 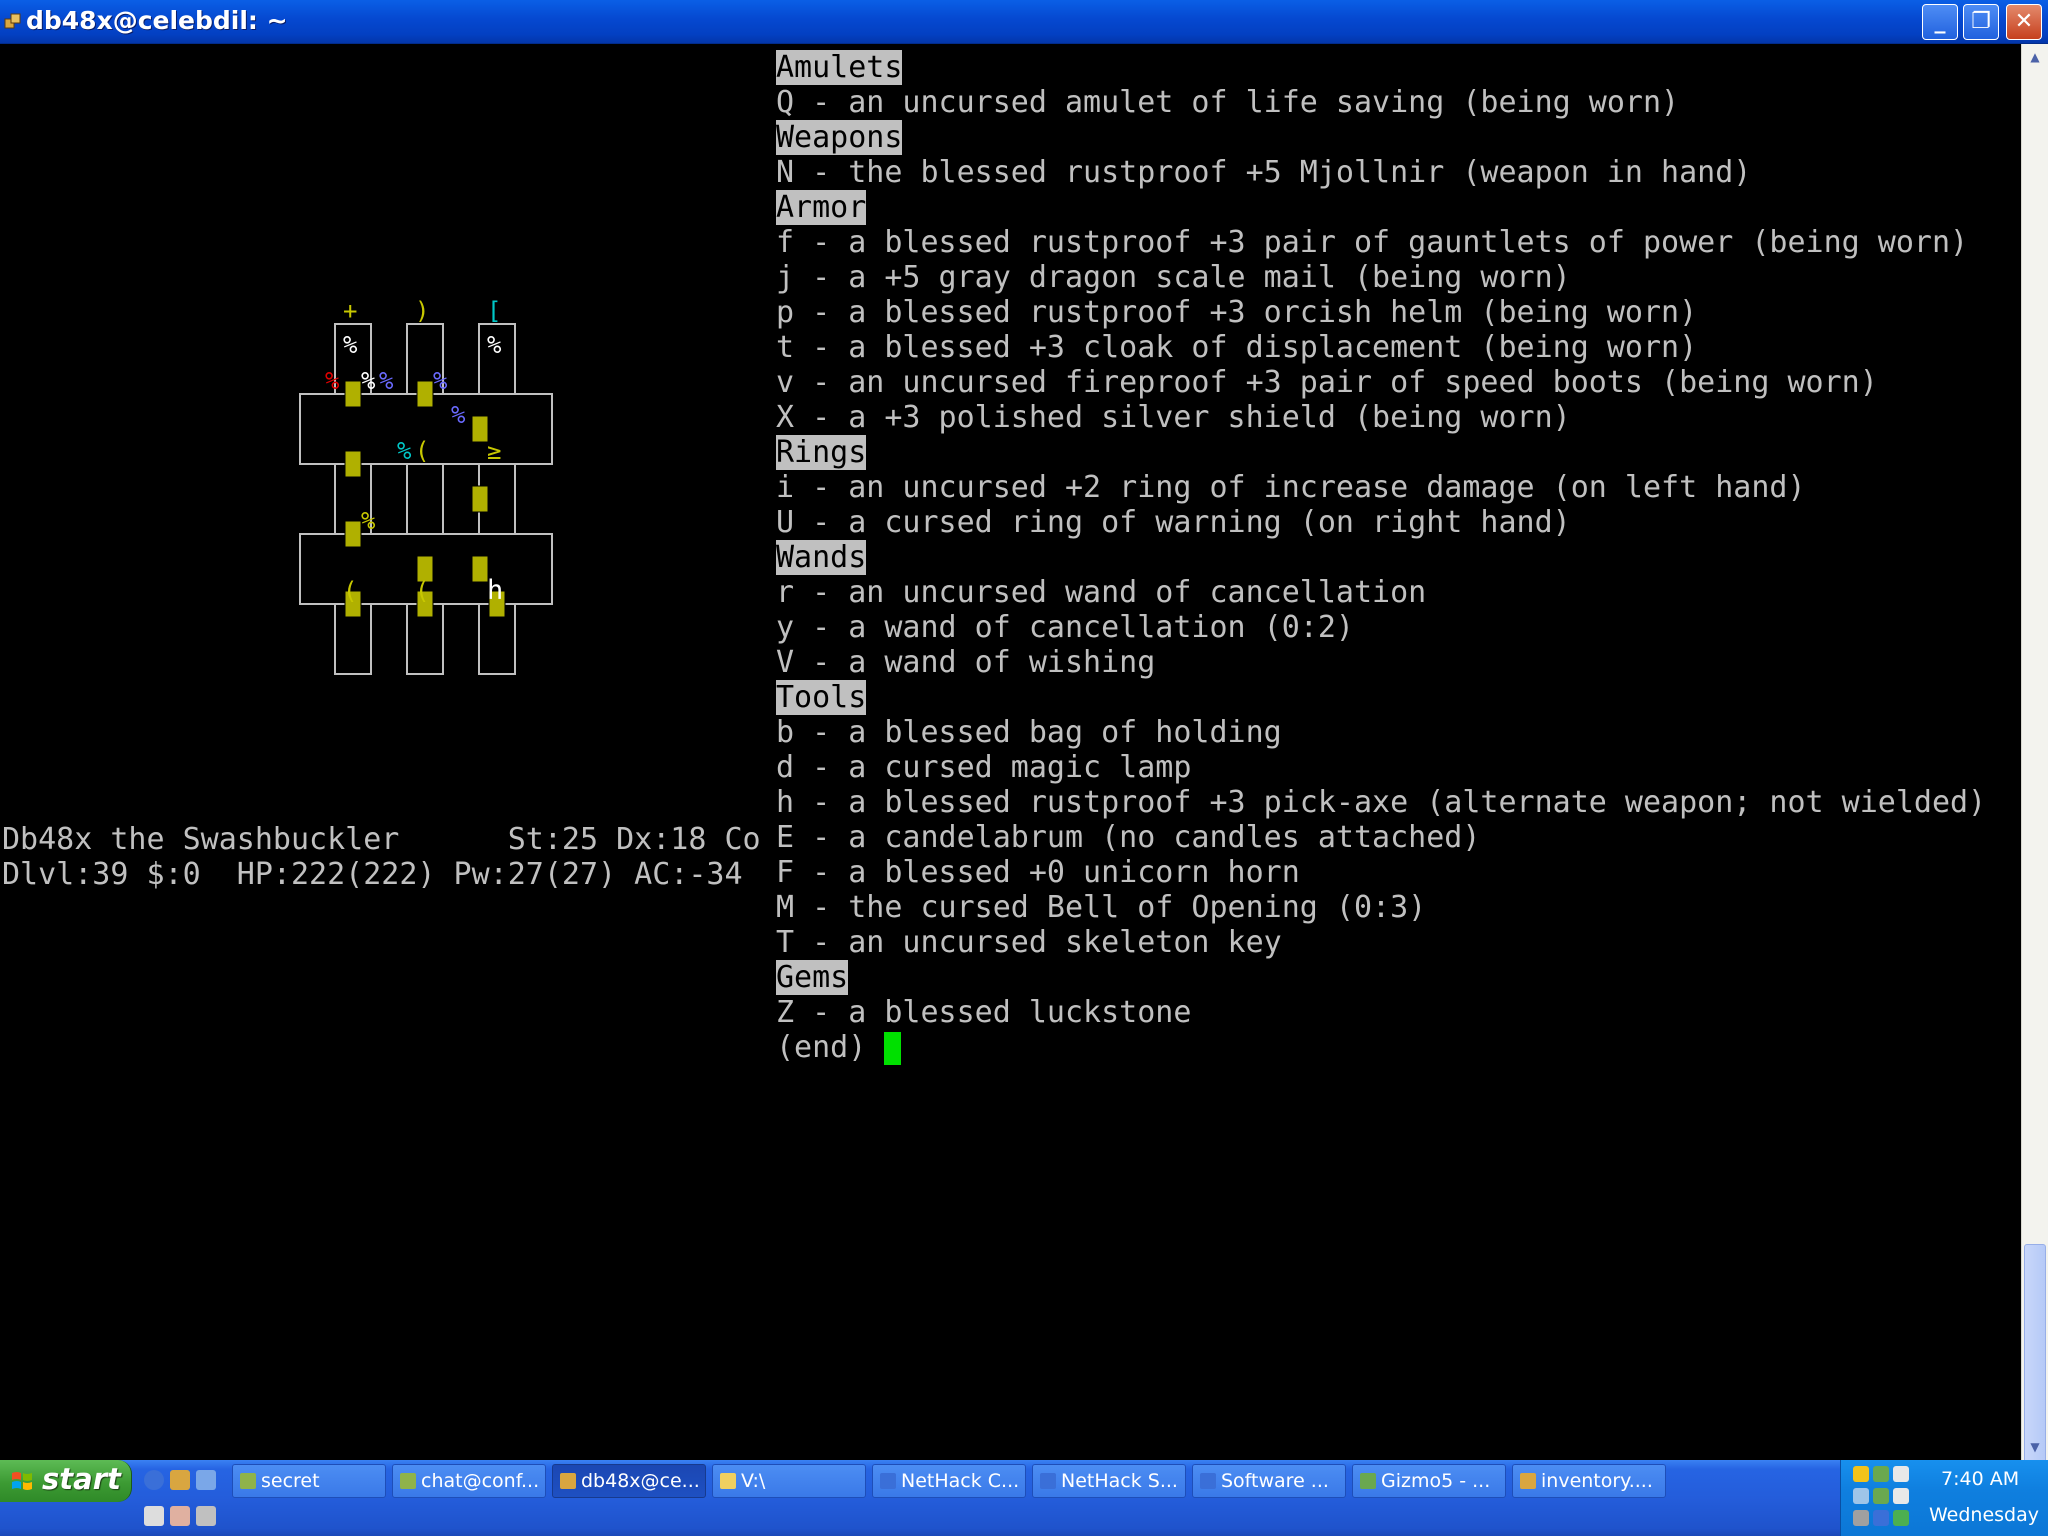 I want to click on title-bar: db48x@celebdil: ~ _ ❐ ✕, so click(x=1024, y=22).